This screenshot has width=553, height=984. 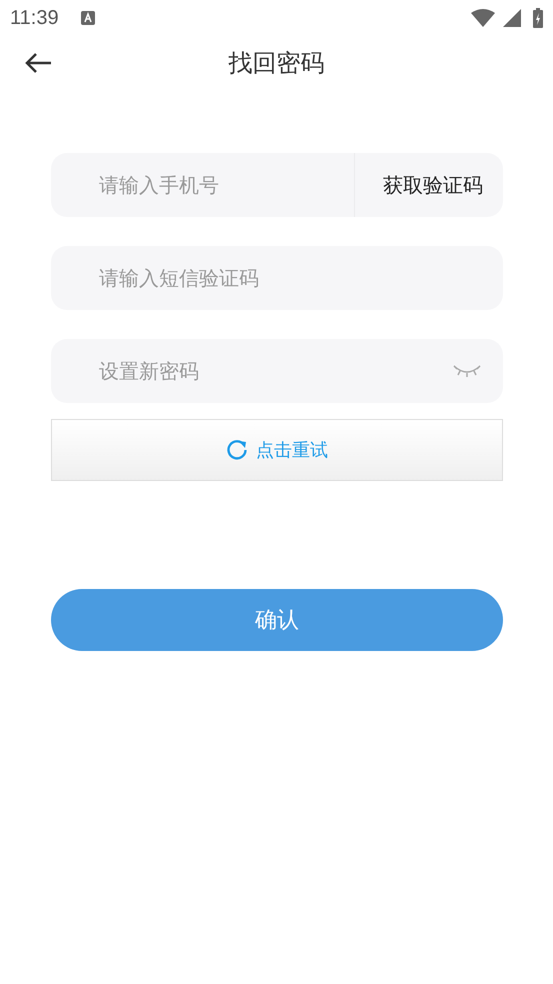 What do you see at coordinates (34, 18) in the screenshot?
I see `status-time: 11:39` at bounding box center [34, 18].